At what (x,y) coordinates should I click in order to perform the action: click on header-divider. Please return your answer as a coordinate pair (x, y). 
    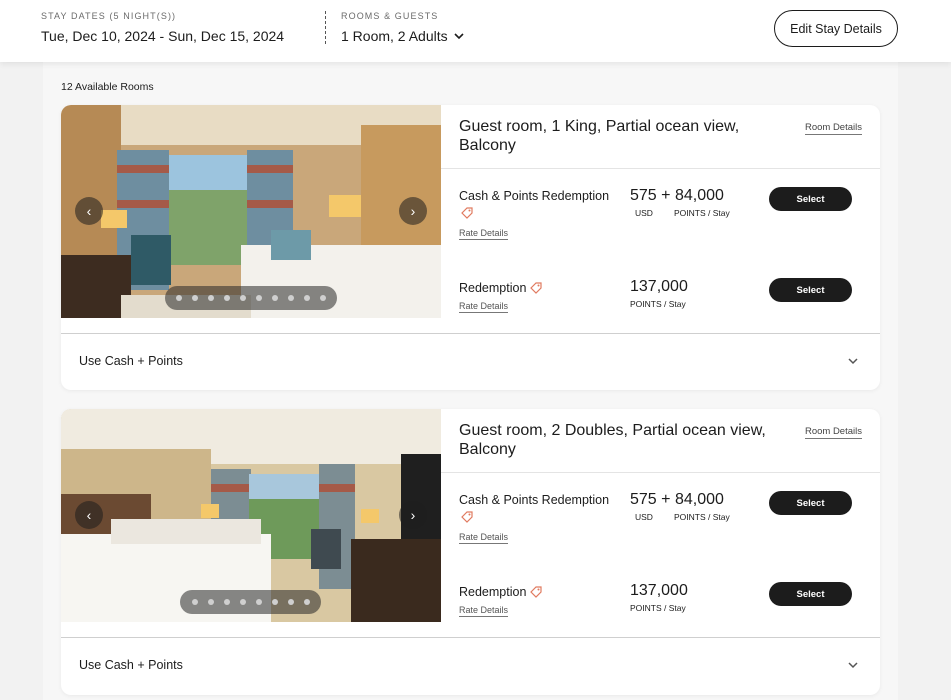
    Looking at the image, I should click on (325, 27).